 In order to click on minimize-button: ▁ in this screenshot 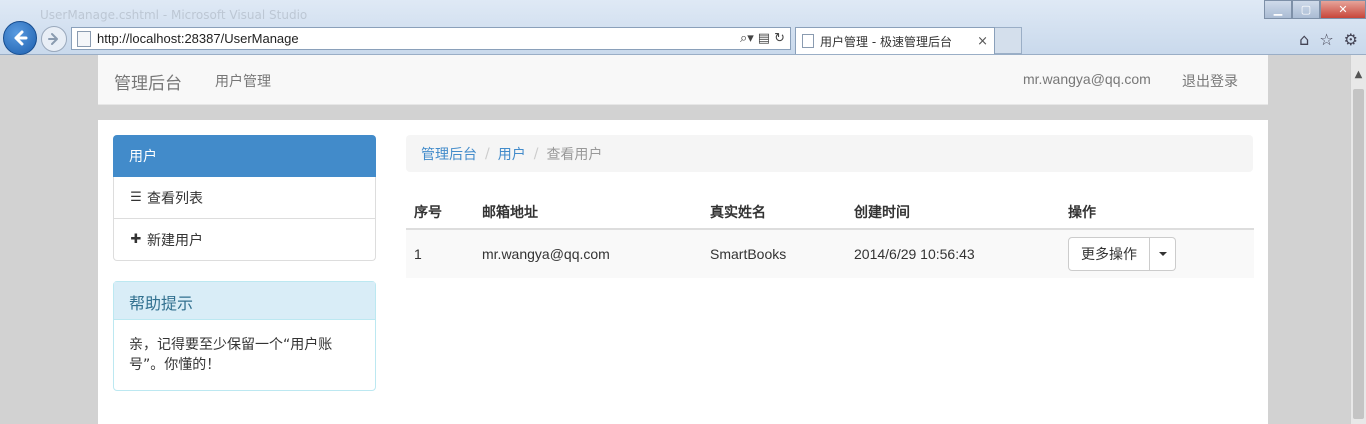, I will do `click(1278, 9)`.